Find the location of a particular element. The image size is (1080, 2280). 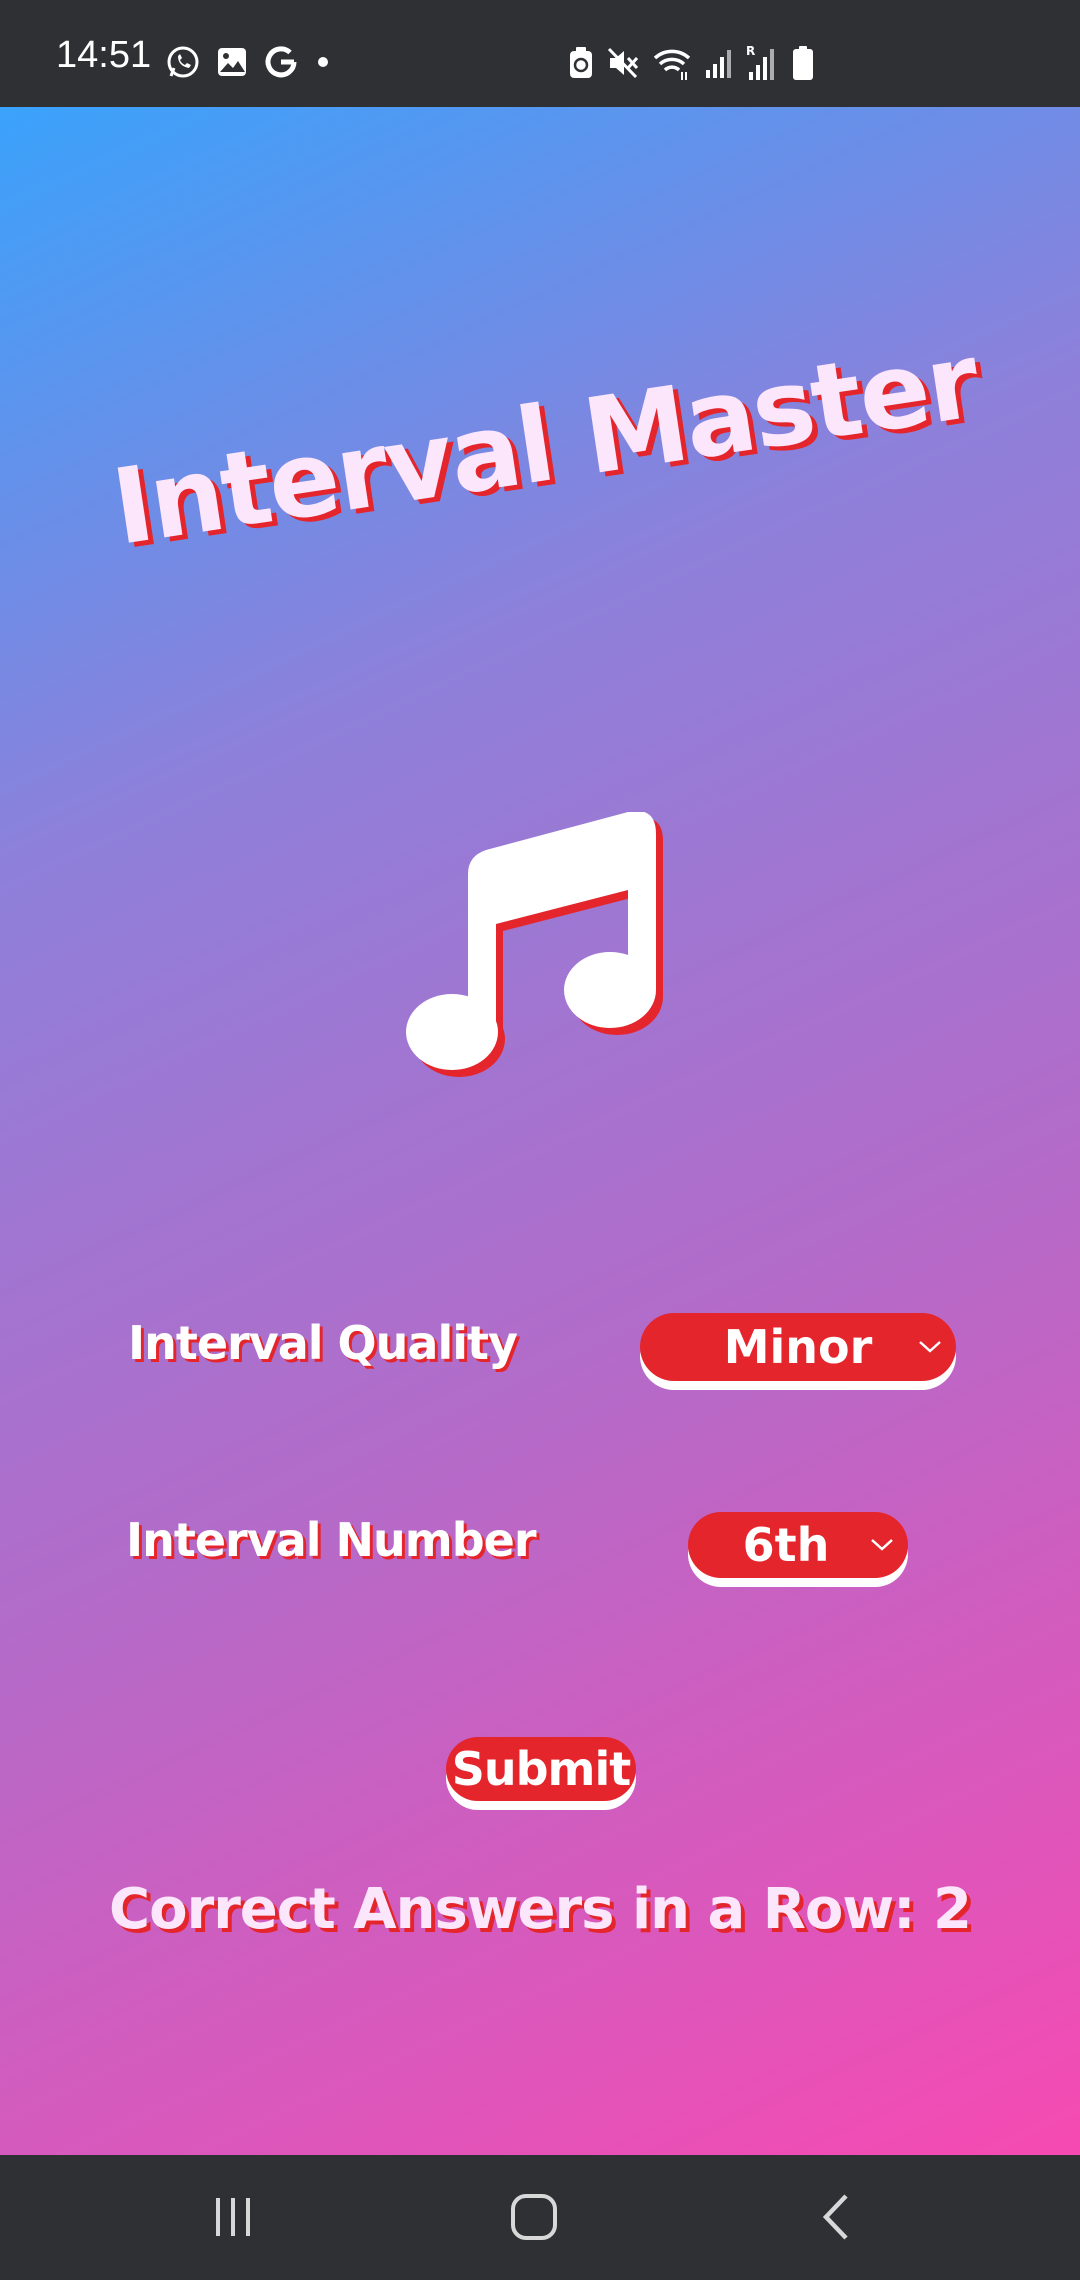

whatsapp-icon is located at coordinates (183, 62).